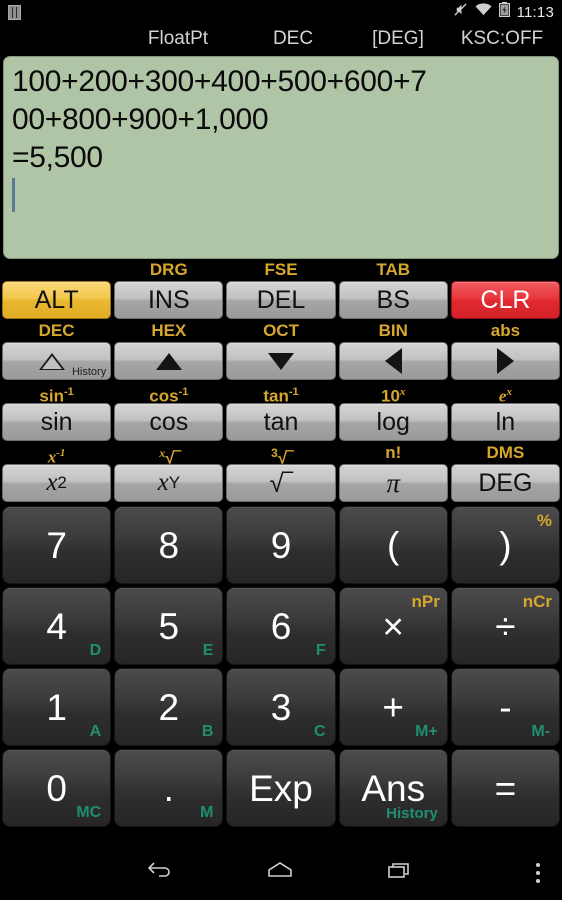 The width and height of the screenshot is (562, 900). I want to click on key-open-paren: (, so click(393, 545).